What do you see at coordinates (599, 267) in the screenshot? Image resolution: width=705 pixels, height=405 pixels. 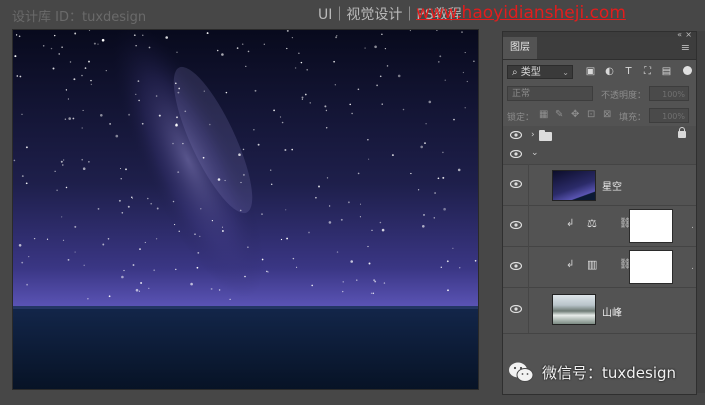 I see `layer-adjustment-gradient-map: ↲ ▥ ⛓ .` at bounding box center [599, 267].